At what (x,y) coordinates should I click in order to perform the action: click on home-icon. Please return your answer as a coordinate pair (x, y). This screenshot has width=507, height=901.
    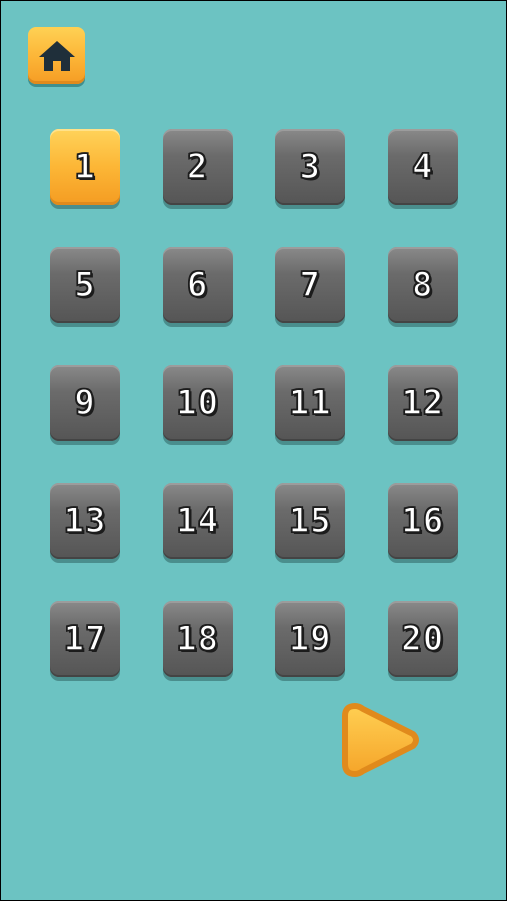
    Looking at the image, I should click on (56, 55).